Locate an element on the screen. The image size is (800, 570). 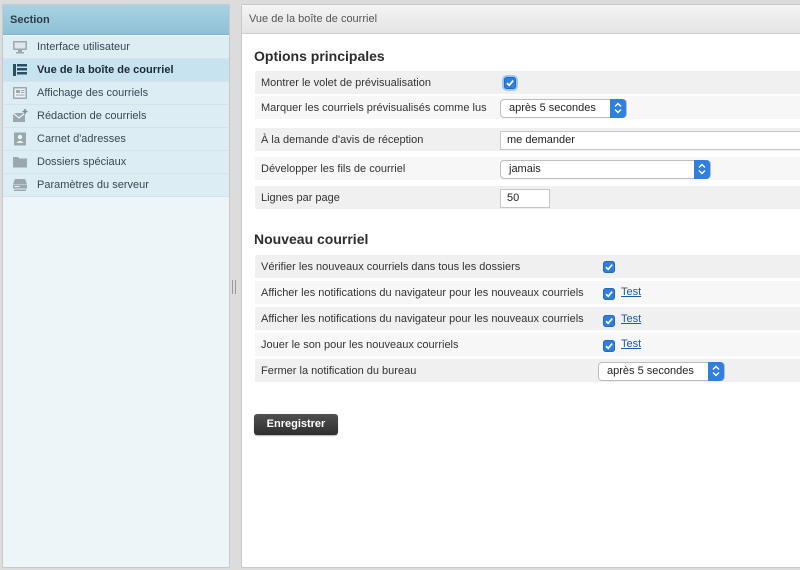
compose-icon is located at coordinates (20, 116).